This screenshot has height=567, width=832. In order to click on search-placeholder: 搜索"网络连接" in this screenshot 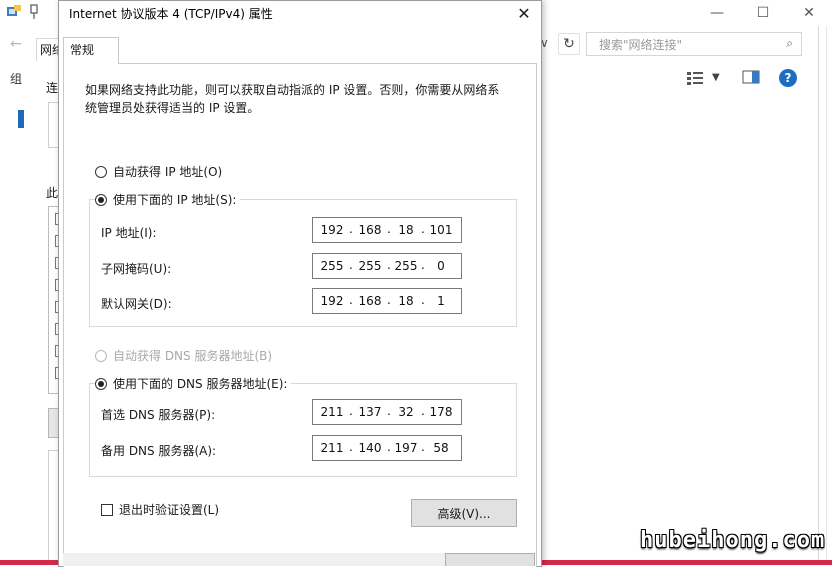, I will do `click(641, 45)`.